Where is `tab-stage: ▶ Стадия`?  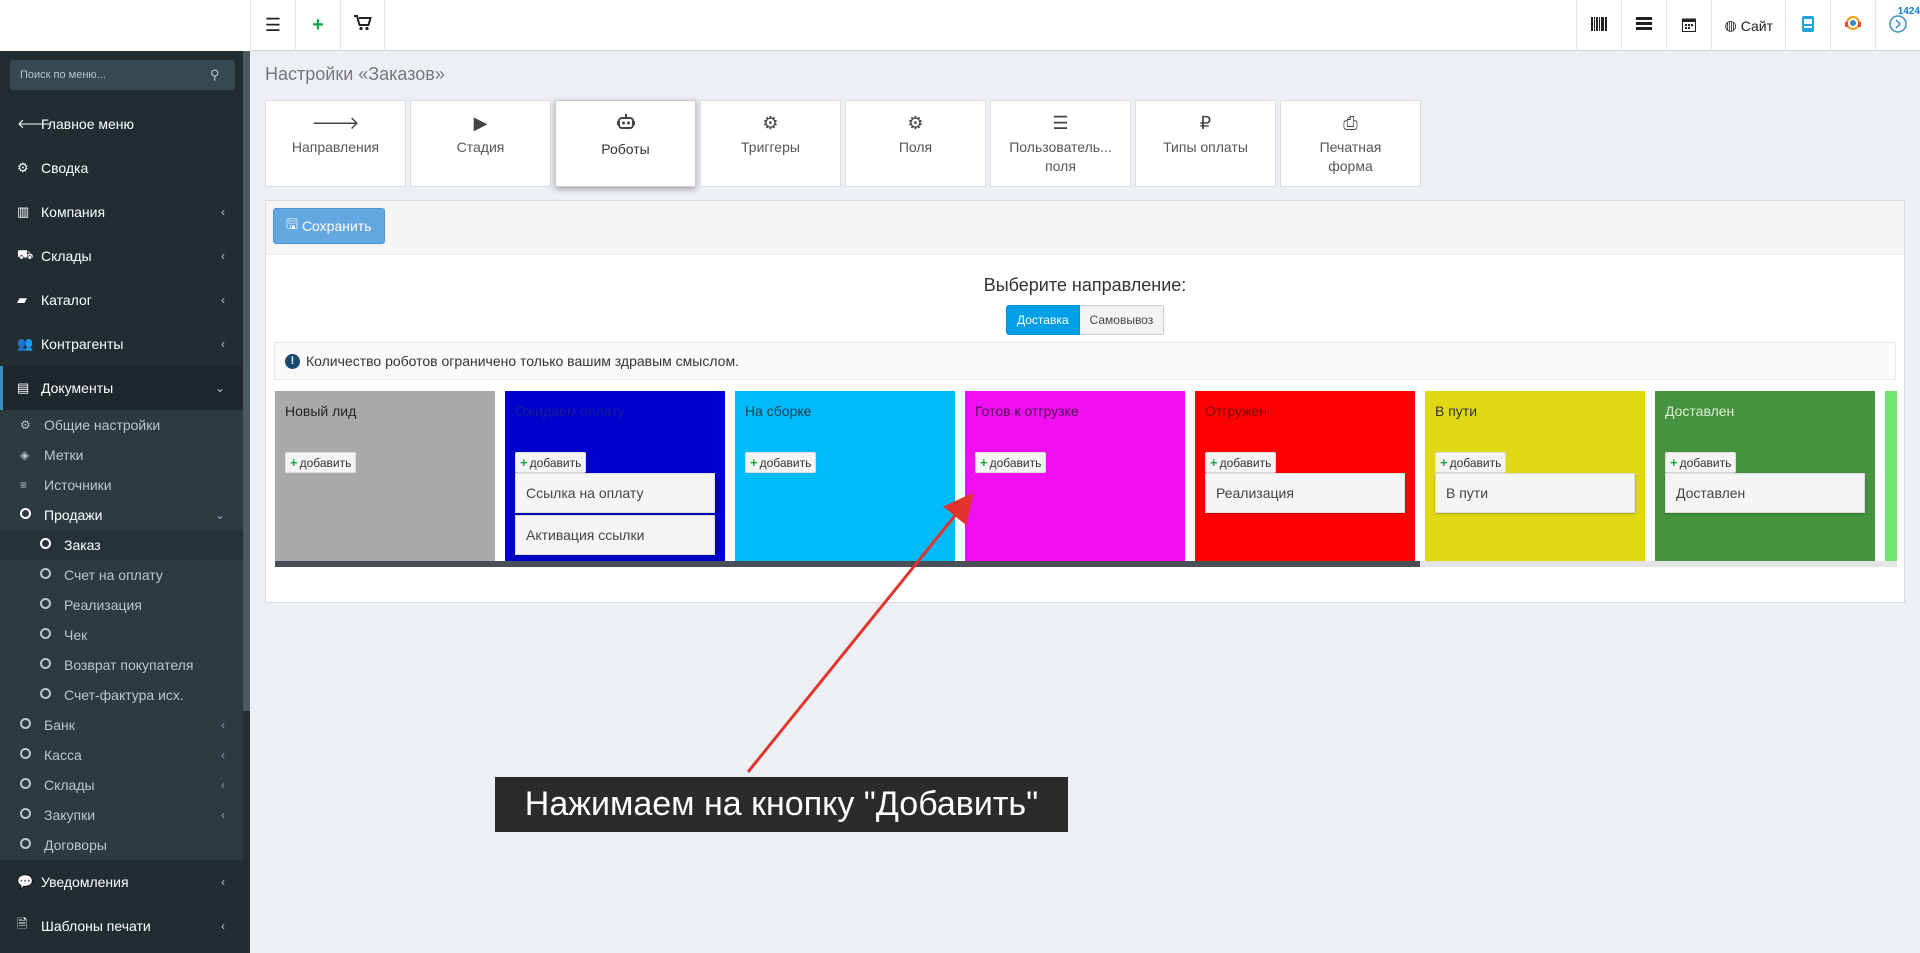 tab-stage: ▶ Стадия is located at coordinates (480, 143).